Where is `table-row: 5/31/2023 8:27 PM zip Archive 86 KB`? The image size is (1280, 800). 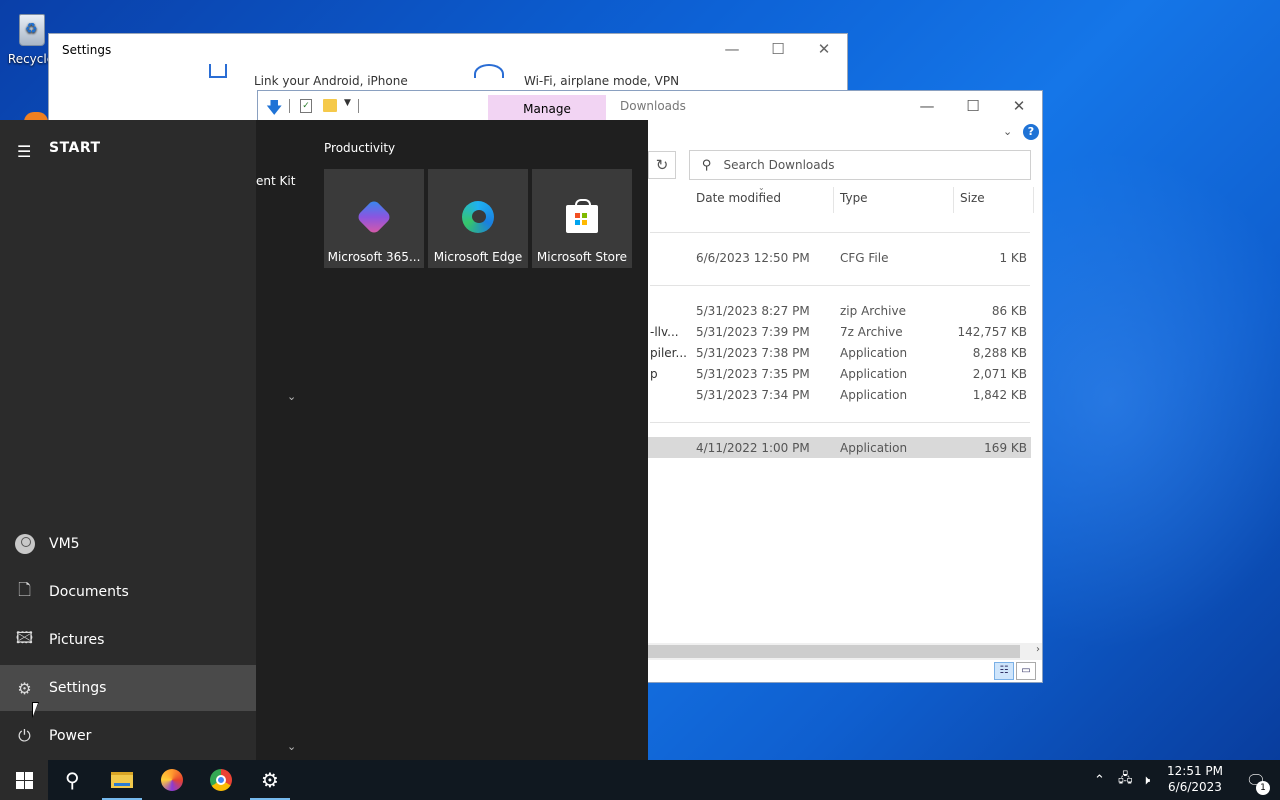
table-row: 5/31/2023 8:27 PM zip Archive 86 KB is located at coordinates (839, 310).